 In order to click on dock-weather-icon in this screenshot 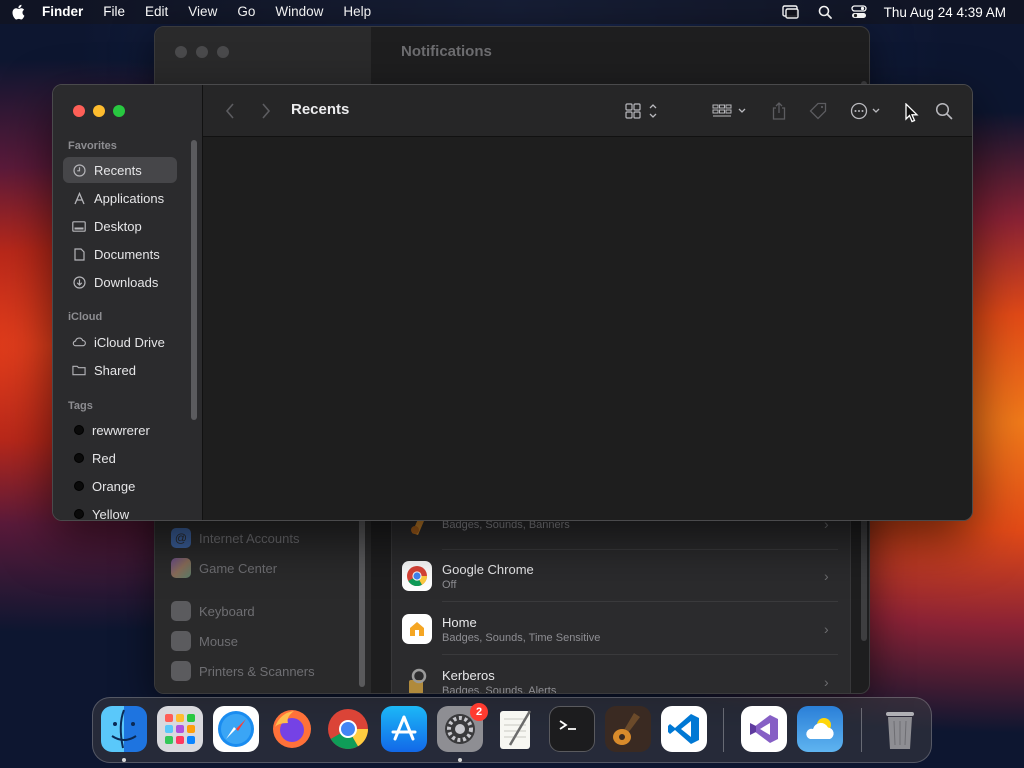, I will do `click(820, 729)`.